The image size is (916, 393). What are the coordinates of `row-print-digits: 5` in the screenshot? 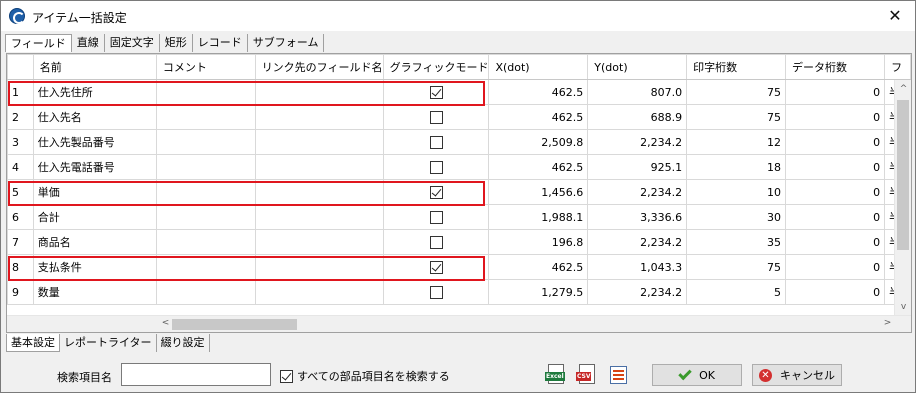 It's located at (736, 292).